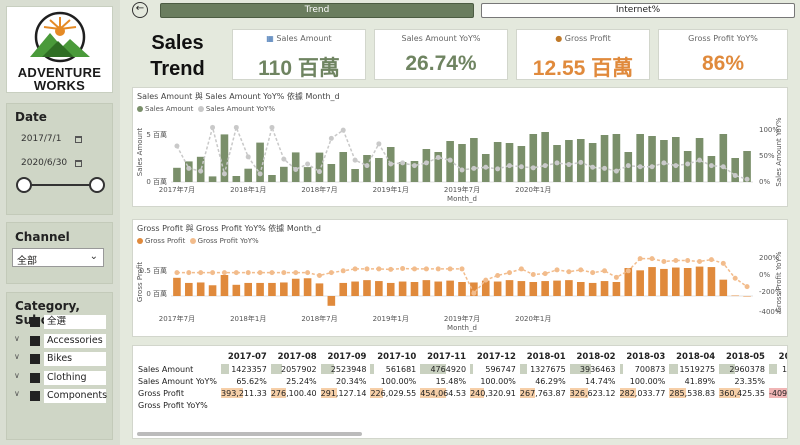  I want to click on table-column-header: 2017-08, so click(294, 356).